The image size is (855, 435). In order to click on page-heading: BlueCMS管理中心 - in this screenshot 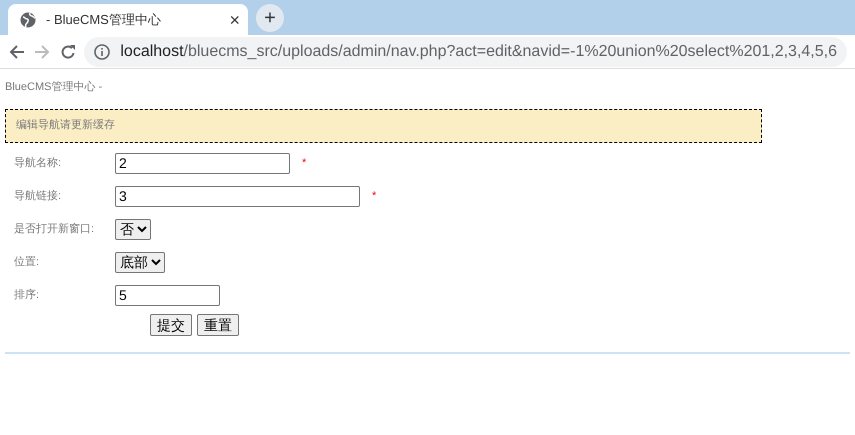, I will do `click(54, 87)`.